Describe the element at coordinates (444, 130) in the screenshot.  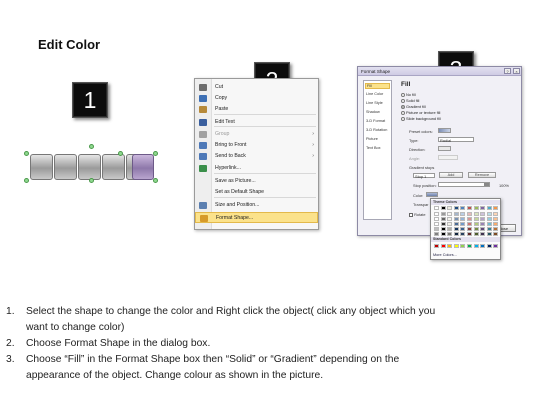
I see `preset-colors-dropdown` at that location.